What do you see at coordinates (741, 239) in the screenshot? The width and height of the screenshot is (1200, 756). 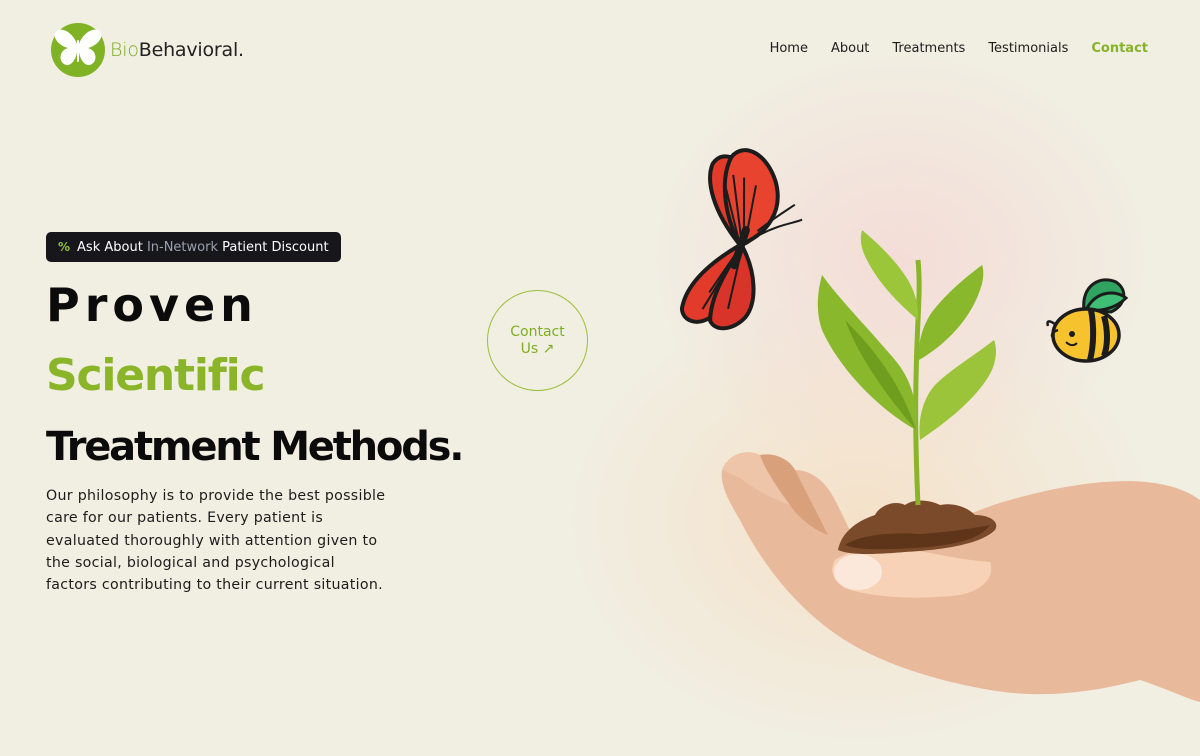 I see `butterfly-icon` at bounding box center [741, 239].